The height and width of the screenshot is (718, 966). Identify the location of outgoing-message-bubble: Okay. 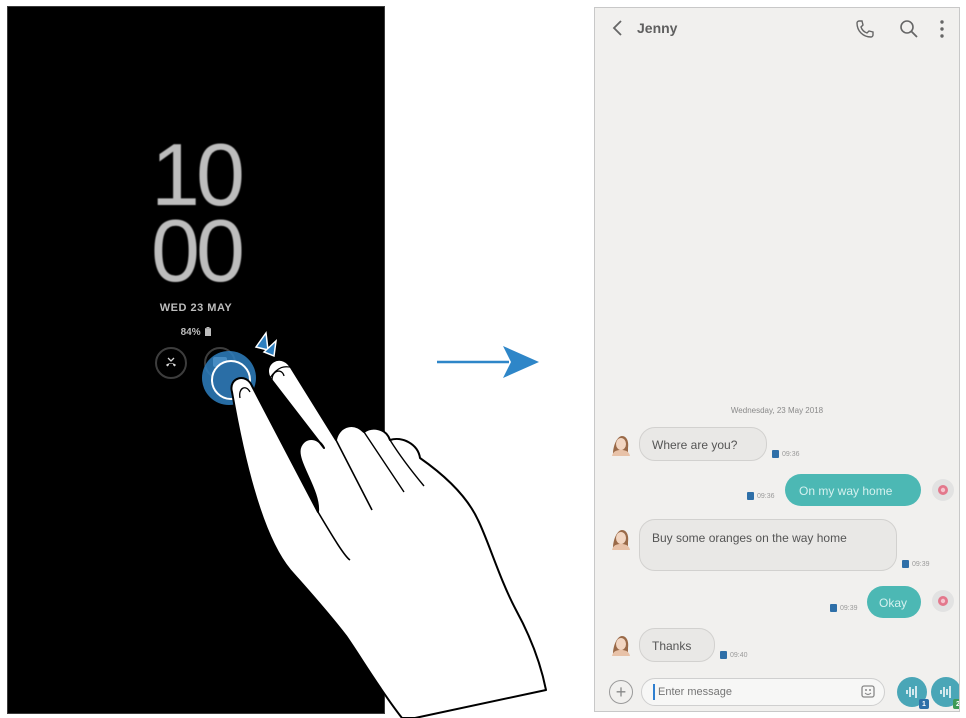
(894, 602).